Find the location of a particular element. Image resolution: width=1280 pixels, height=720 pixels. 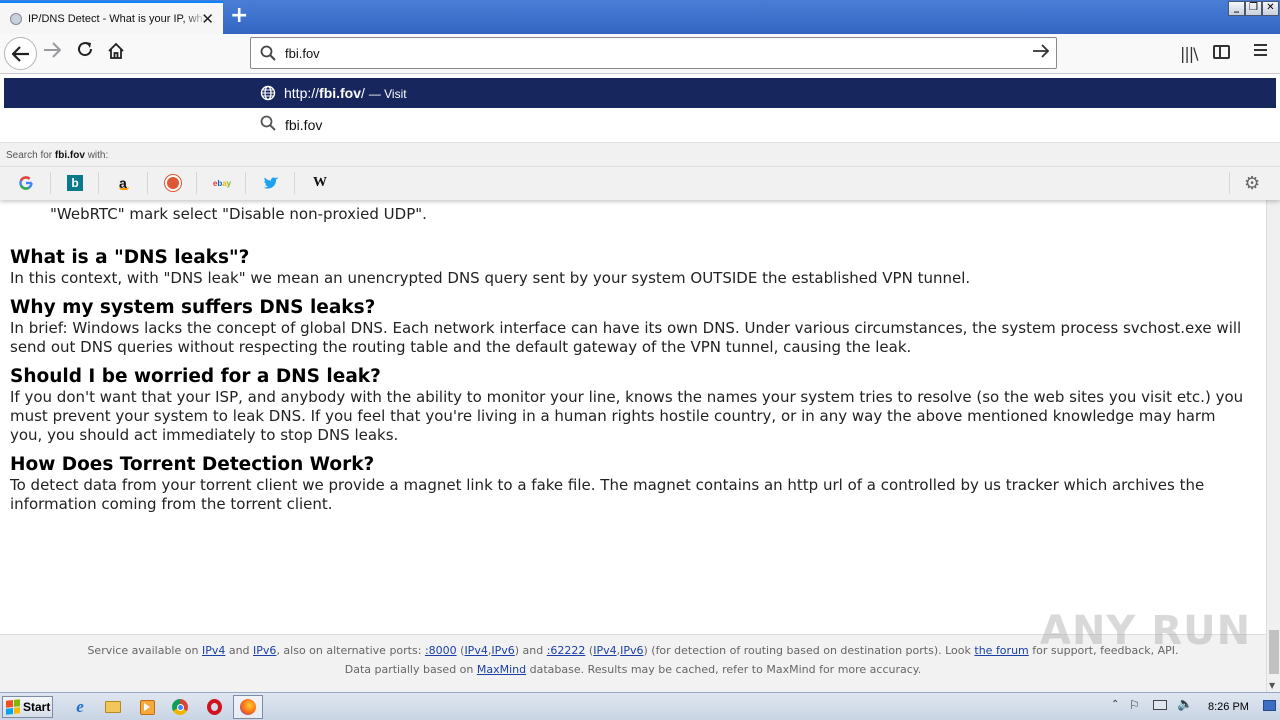

duckduckgo-icon is located at coordinates (173, 183).